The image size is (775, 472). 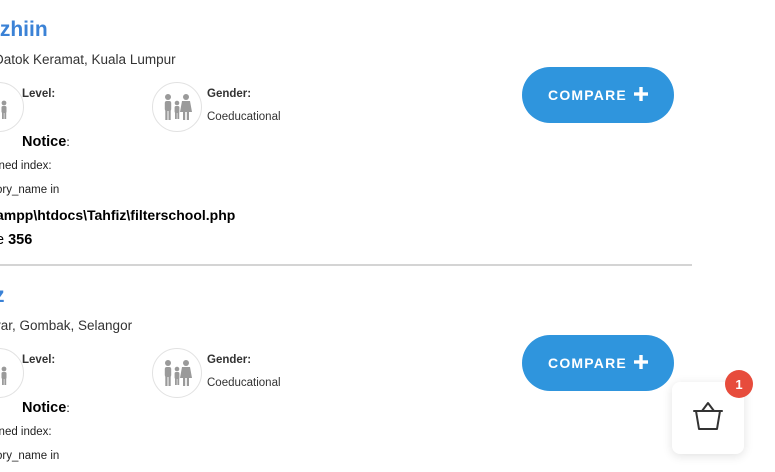 I want to click on error-line-value: 356, so click(x=20, y=240).